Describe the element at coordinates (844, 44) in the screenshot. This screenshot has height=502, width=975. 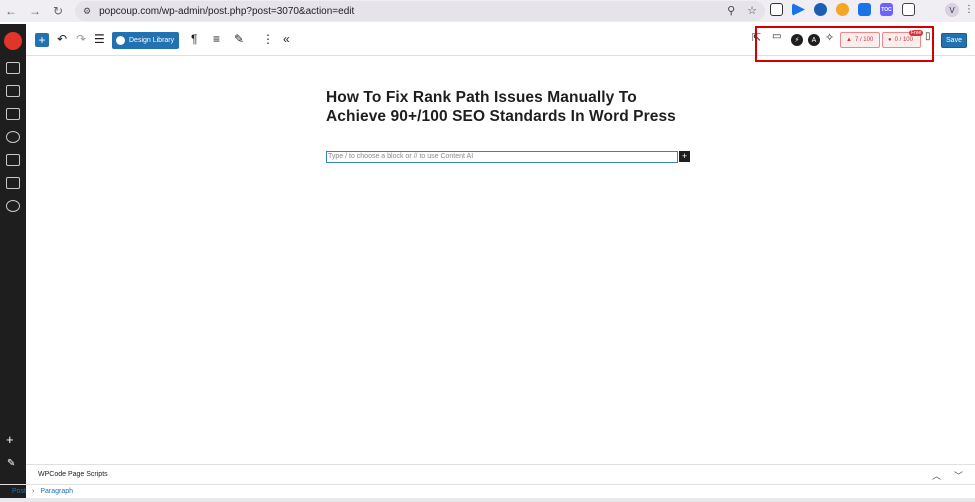
I see `annotation-highlight-box` at that location.